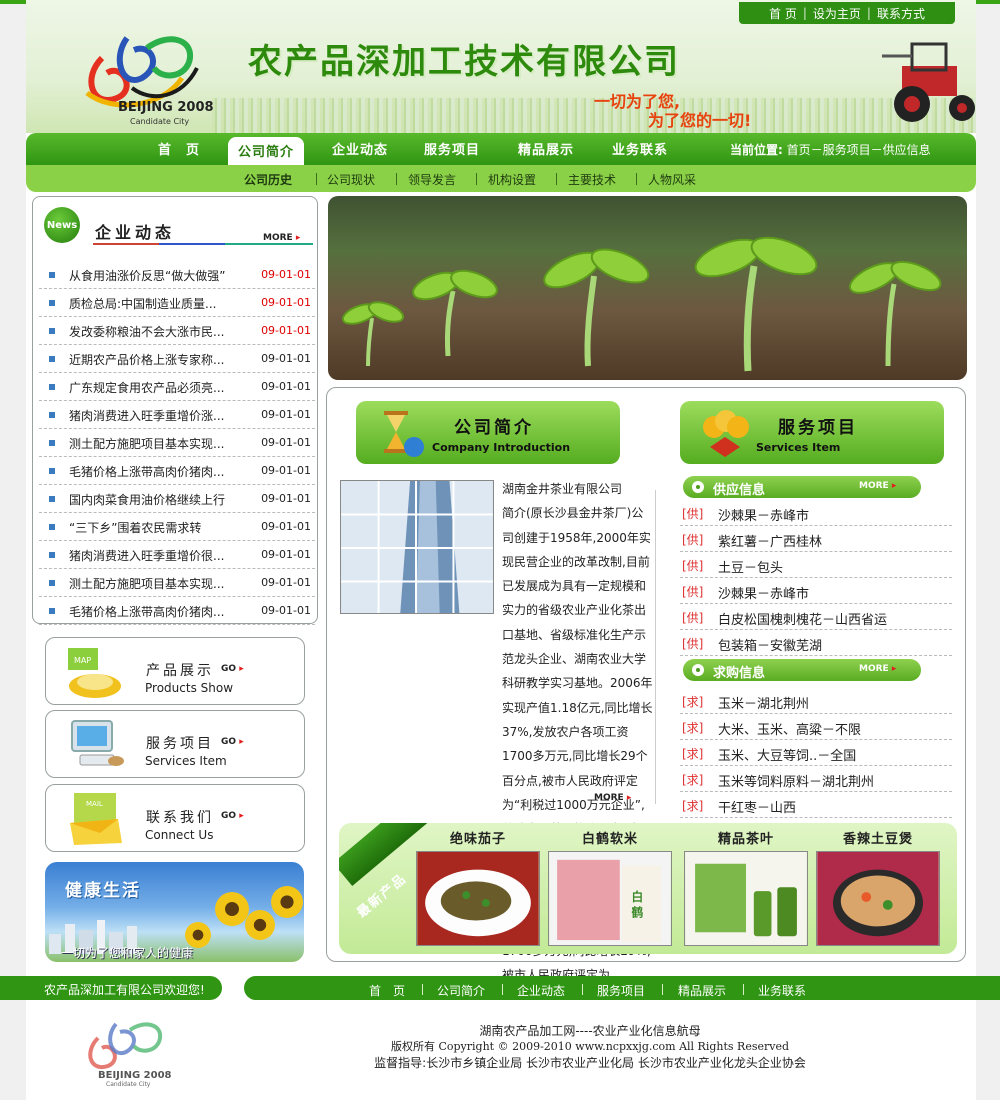  I want to click on supply-item: [供] 紫红薯－广西桂林, so click(816, 539).